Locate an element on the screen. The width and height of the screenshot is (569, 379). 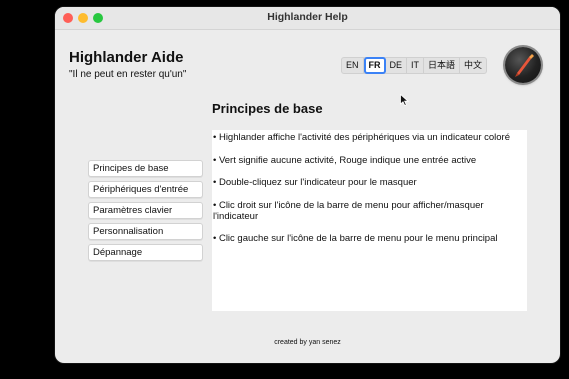
mouse-pointer-icon is located at coordinates (405, 102).